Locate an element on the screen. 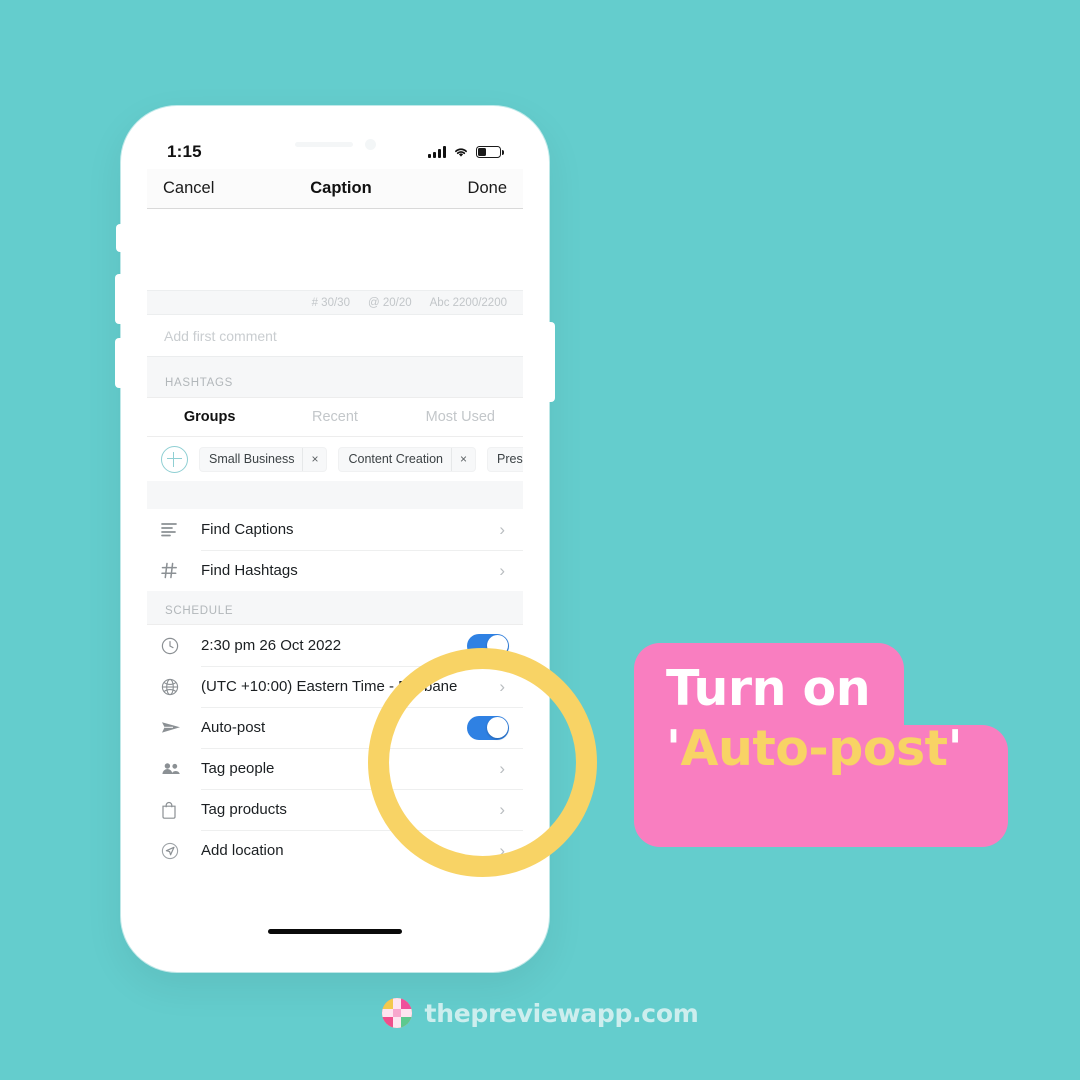 The width and height of the screenshot is (1080, 1080). callout-line-2: 'Auto-post' is located at coordinates (849, 749).